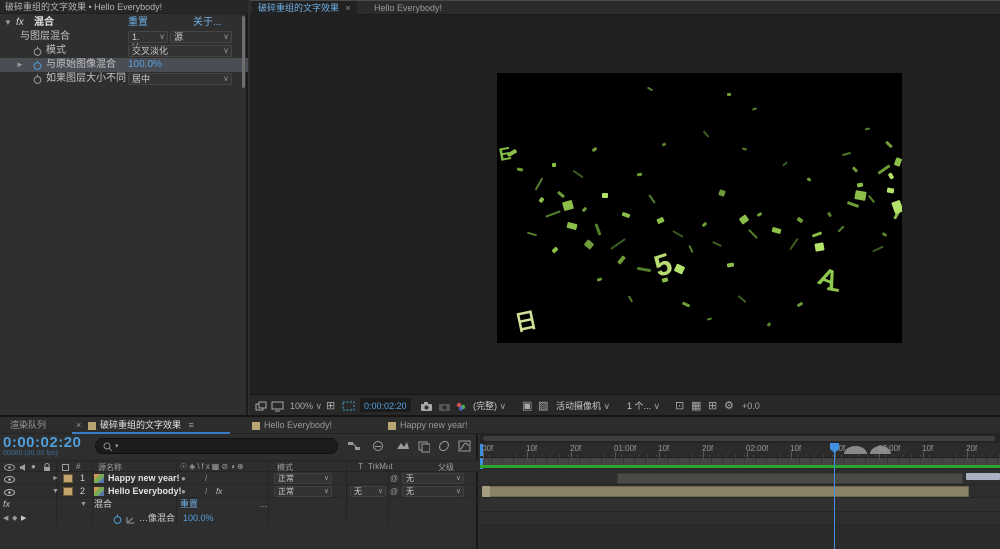 This screenshot has width=1000, height=549. Describe the element at coordinates (360, 466) in the screenshot. I see `t-header: T` at that location.